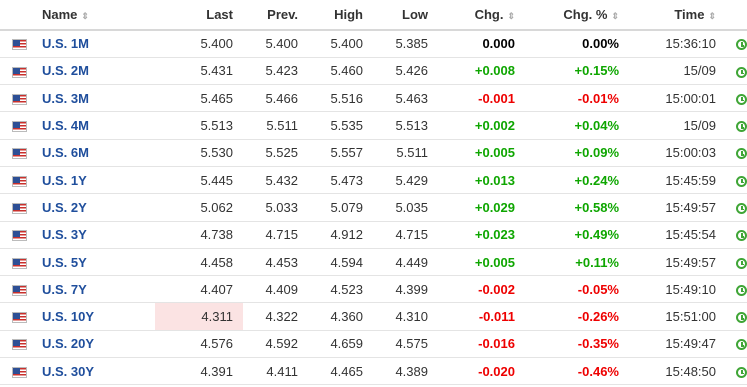 The width and height of the screenshot is (747, 387). What do you see at coordinates (690, 262) in the screenshot?
I see `time-cell: 15:49:57` at bounding box center [690, 262].